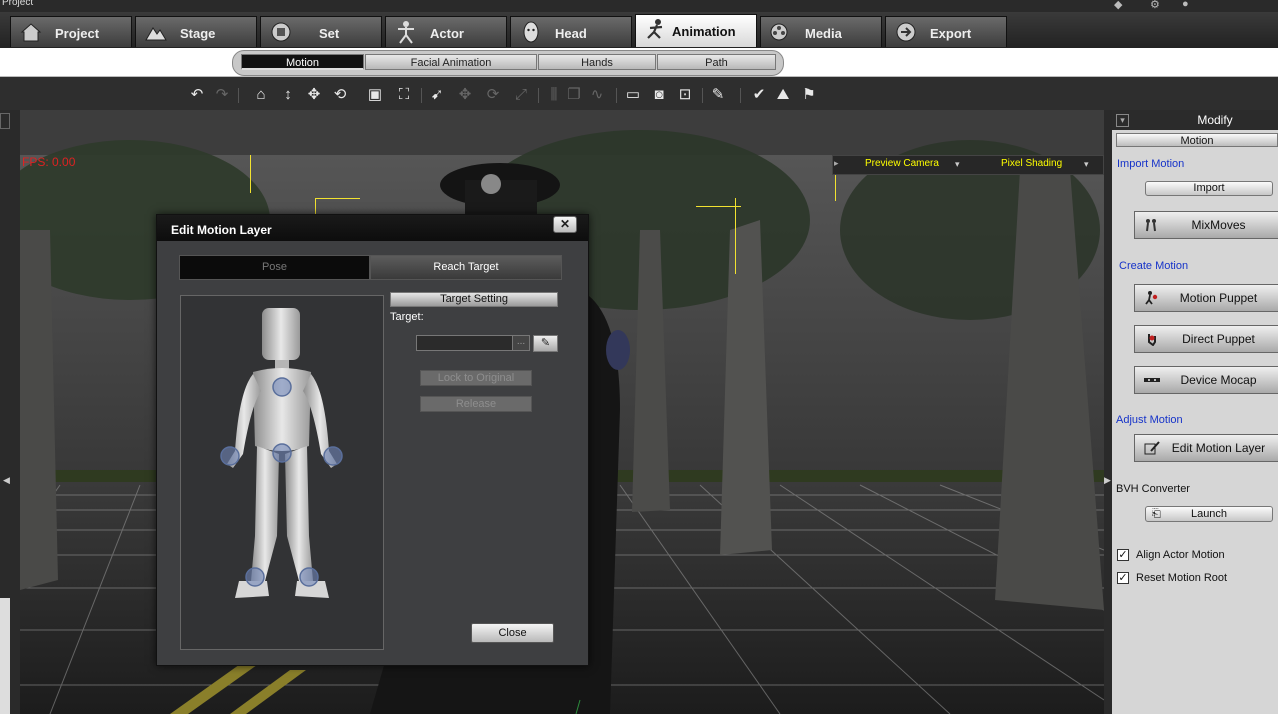 The width and height of the screenshot is (1278, 714). I want to click on edit-motion-layer-button: Edit Motion Layer, so click(1206, 448).